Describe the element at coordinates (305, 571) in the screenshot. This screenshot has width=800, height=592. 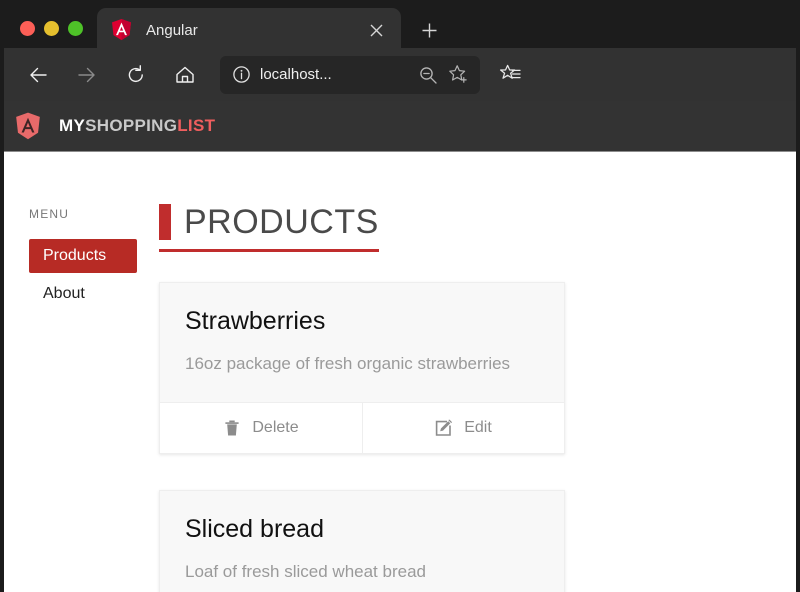
I see `product-description: Loaf of fresh sliced wheat bread` at that location.